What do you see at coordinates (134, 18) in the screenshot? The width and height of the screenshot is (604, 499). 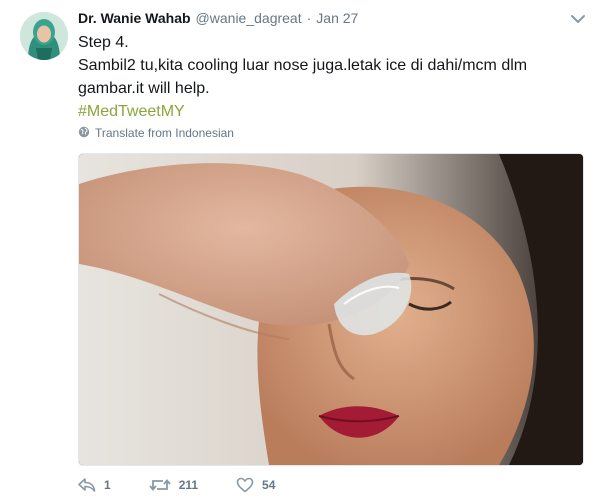 I see `author-name: Dr. Wanie Wahab` at bounding box center [134, 18].